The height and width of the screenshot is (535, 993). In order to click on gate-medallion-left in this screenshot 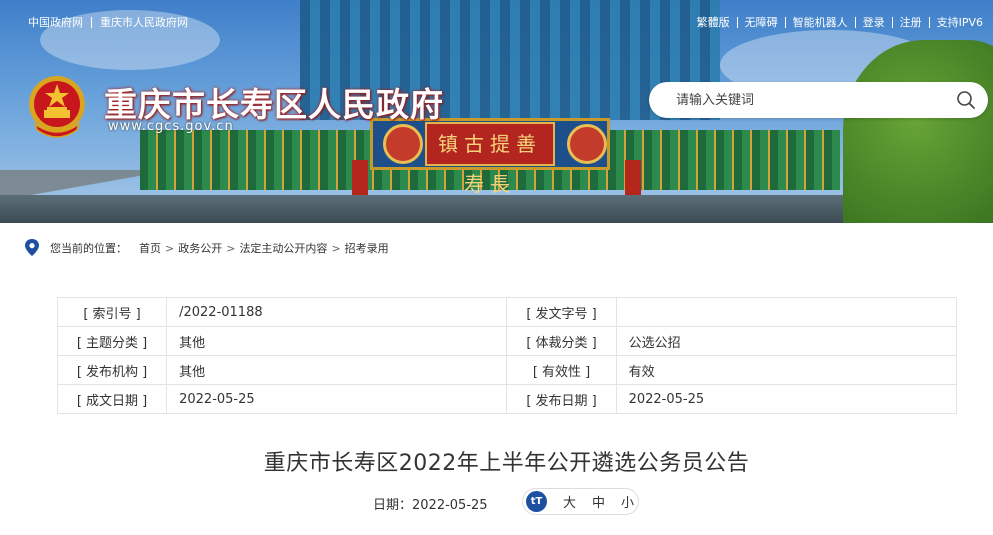, I will do `click(403, 144)`.